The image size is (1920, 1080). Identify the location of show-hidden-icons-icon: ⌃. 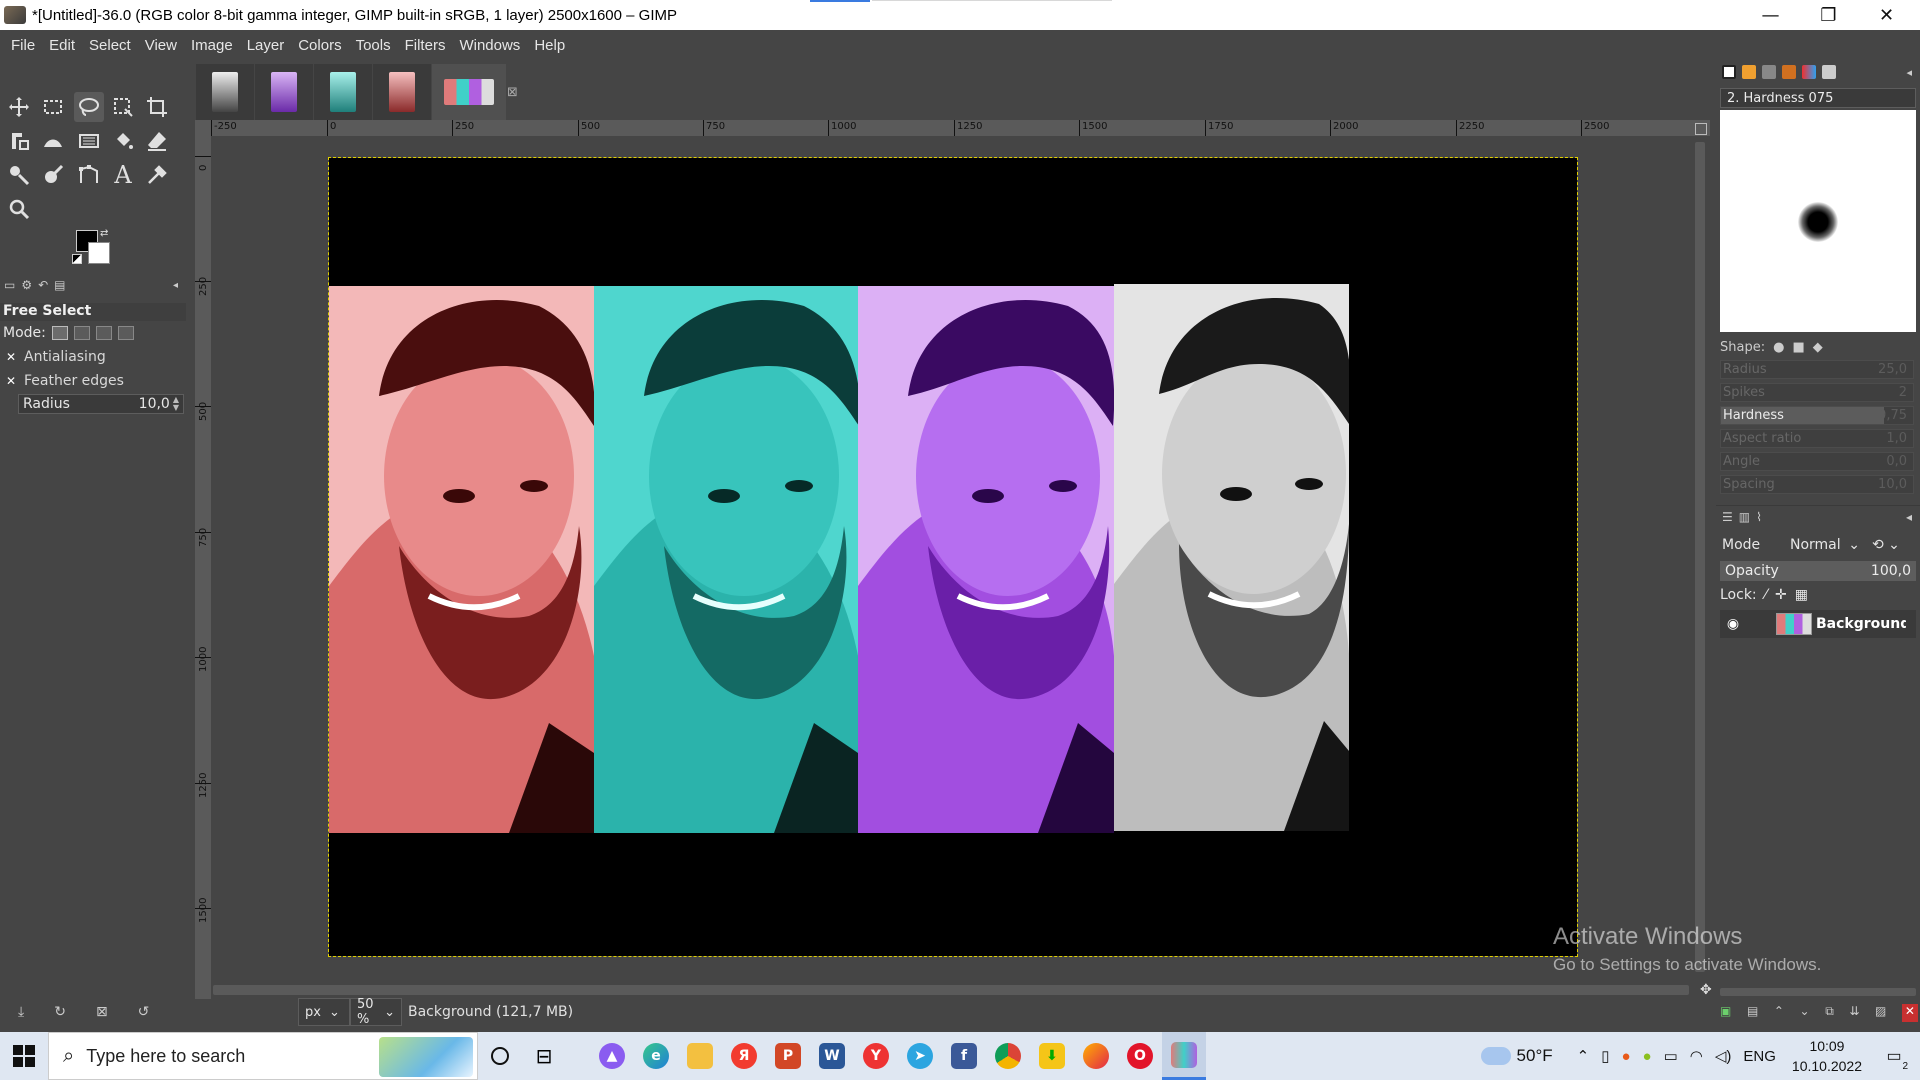
(1583, 1056).